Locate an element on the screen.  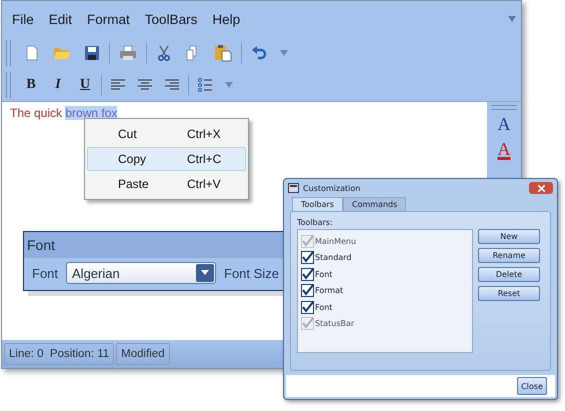
menu-item: Edit is located at coordinates (60, 19).